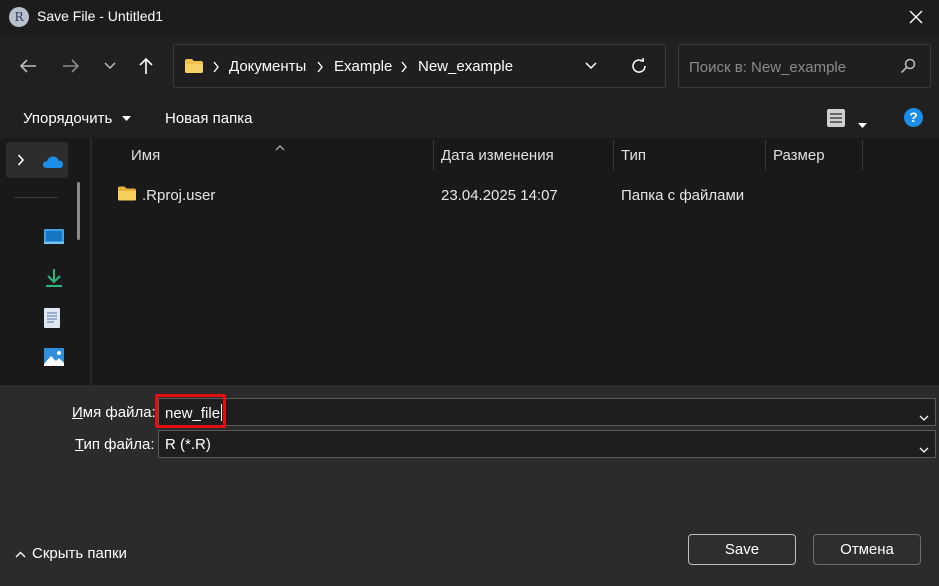 This screenshot has width=939, height=586. What do you see at coordinates (100, 16) in the screenshot?
I see `window-title: Save File - Untitled1` at bounding box center [100, 16].